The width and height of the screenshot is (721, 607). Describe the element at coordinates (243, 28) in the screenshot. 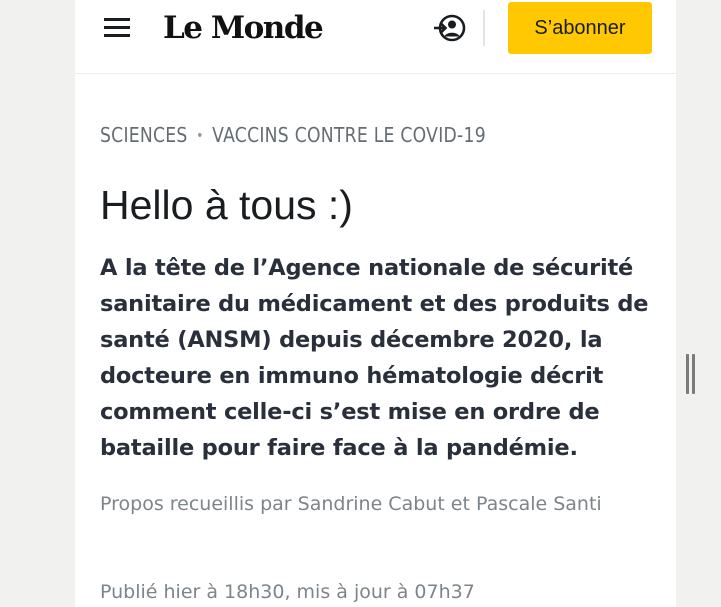

I see `site-logo: Le Monde` at that location.